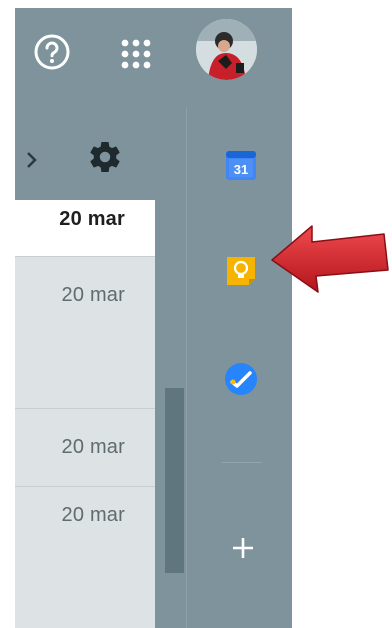 The height and width of the screenshot is (628, 392). Describe the element at coordinates (105, 157) in the screenshot. I see `gear-icon` at that location.